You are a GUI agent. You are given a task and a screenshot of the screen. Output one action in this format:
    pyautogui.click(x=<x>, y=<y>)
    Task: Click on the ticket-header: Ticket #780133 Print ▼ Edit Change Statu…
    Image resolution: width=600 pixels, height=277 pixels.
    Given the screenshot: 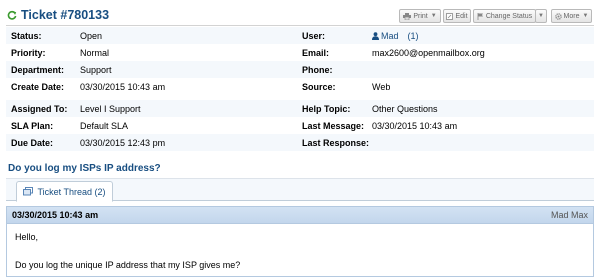 What is the action you would take?
    pyautogui.click(x=300, y=14)
    